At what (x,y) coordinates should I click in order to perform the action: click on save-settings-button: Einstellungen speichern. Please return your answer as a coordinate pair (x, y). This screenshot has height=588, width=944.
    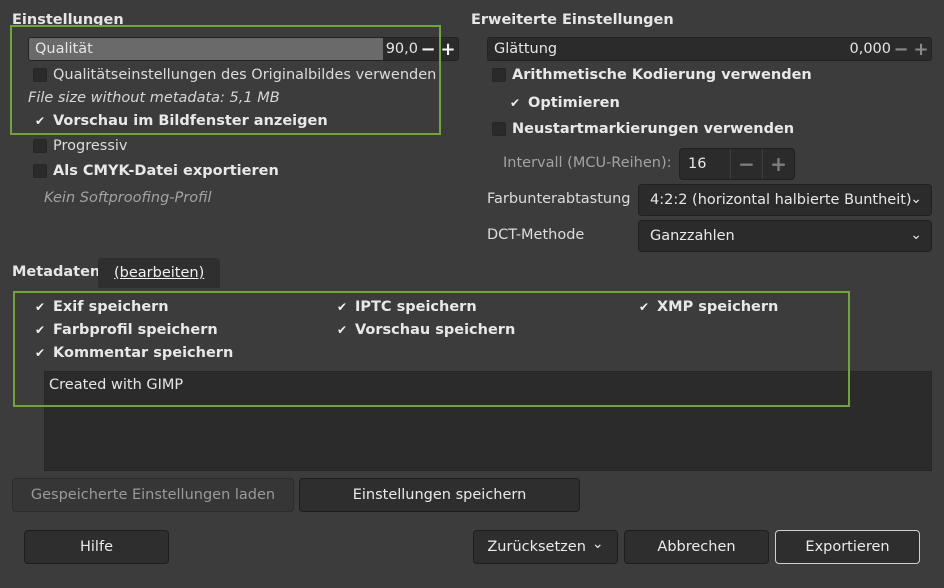
    Looking at the image, I should click on (439, 495).